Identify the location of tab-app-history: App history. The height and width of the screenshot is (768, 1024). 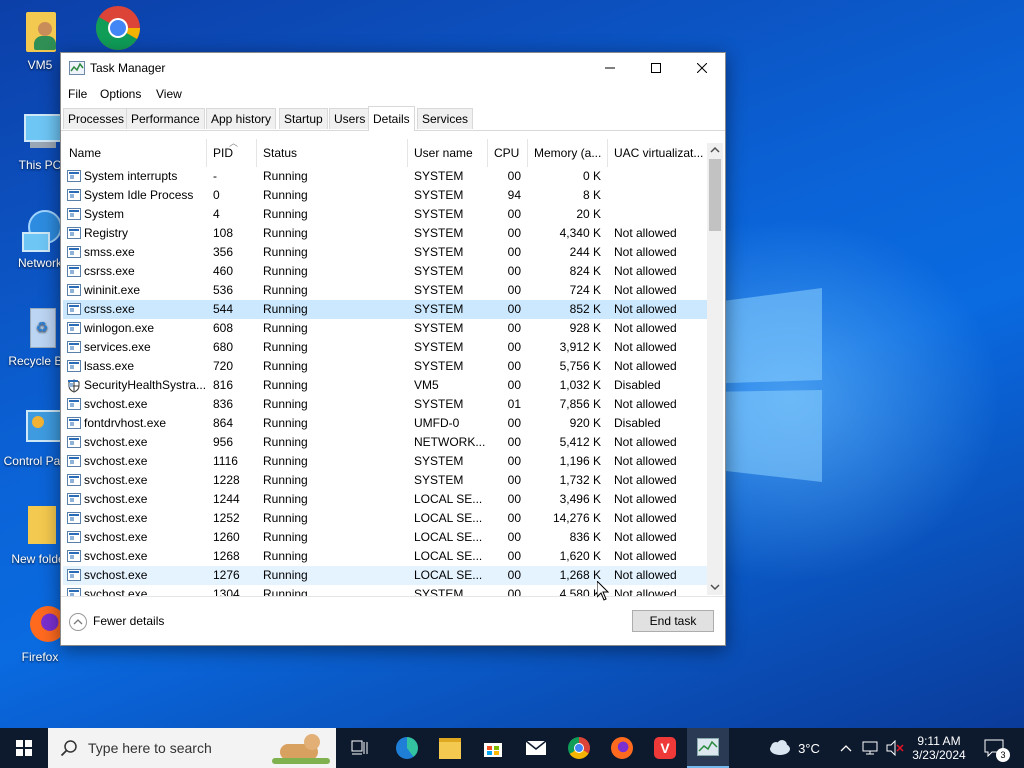
(241, 118).